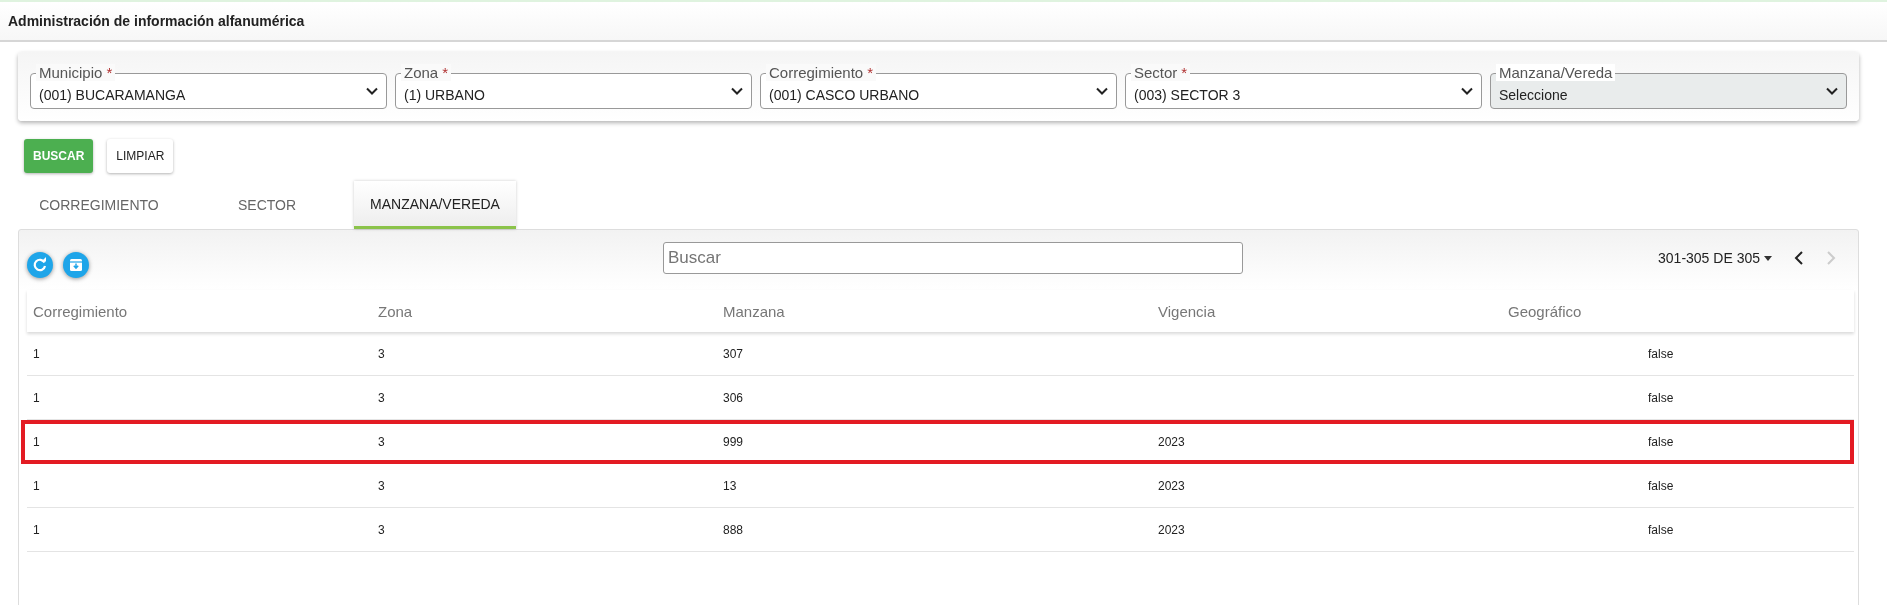 This screenshot has width=1887, height=605. Describe the element at coordinates (733, 353) in the screenshot. I see `table-cell: 307` at that location.